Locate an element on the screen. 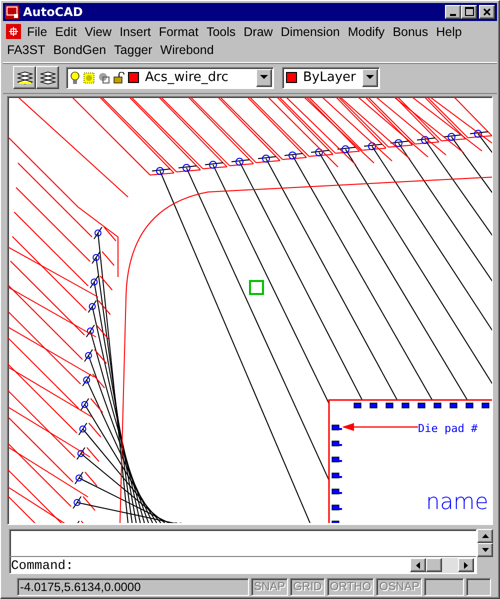 The width and height of the screenshot is (500, 599). layer-dropdown: Acs_wire_drc is located at coordinates (170, 77).